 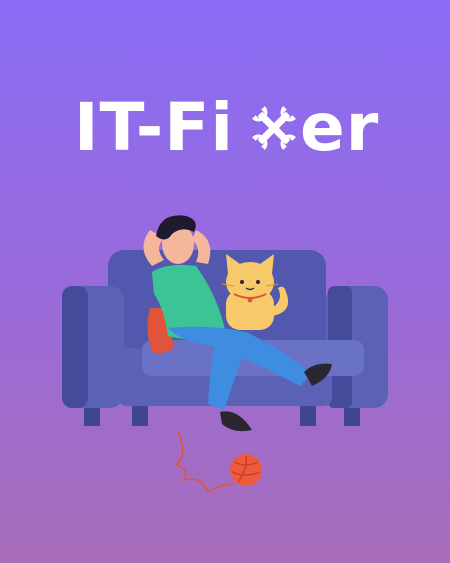 I want to click on yarn-thread, so click(x=204, y=462).